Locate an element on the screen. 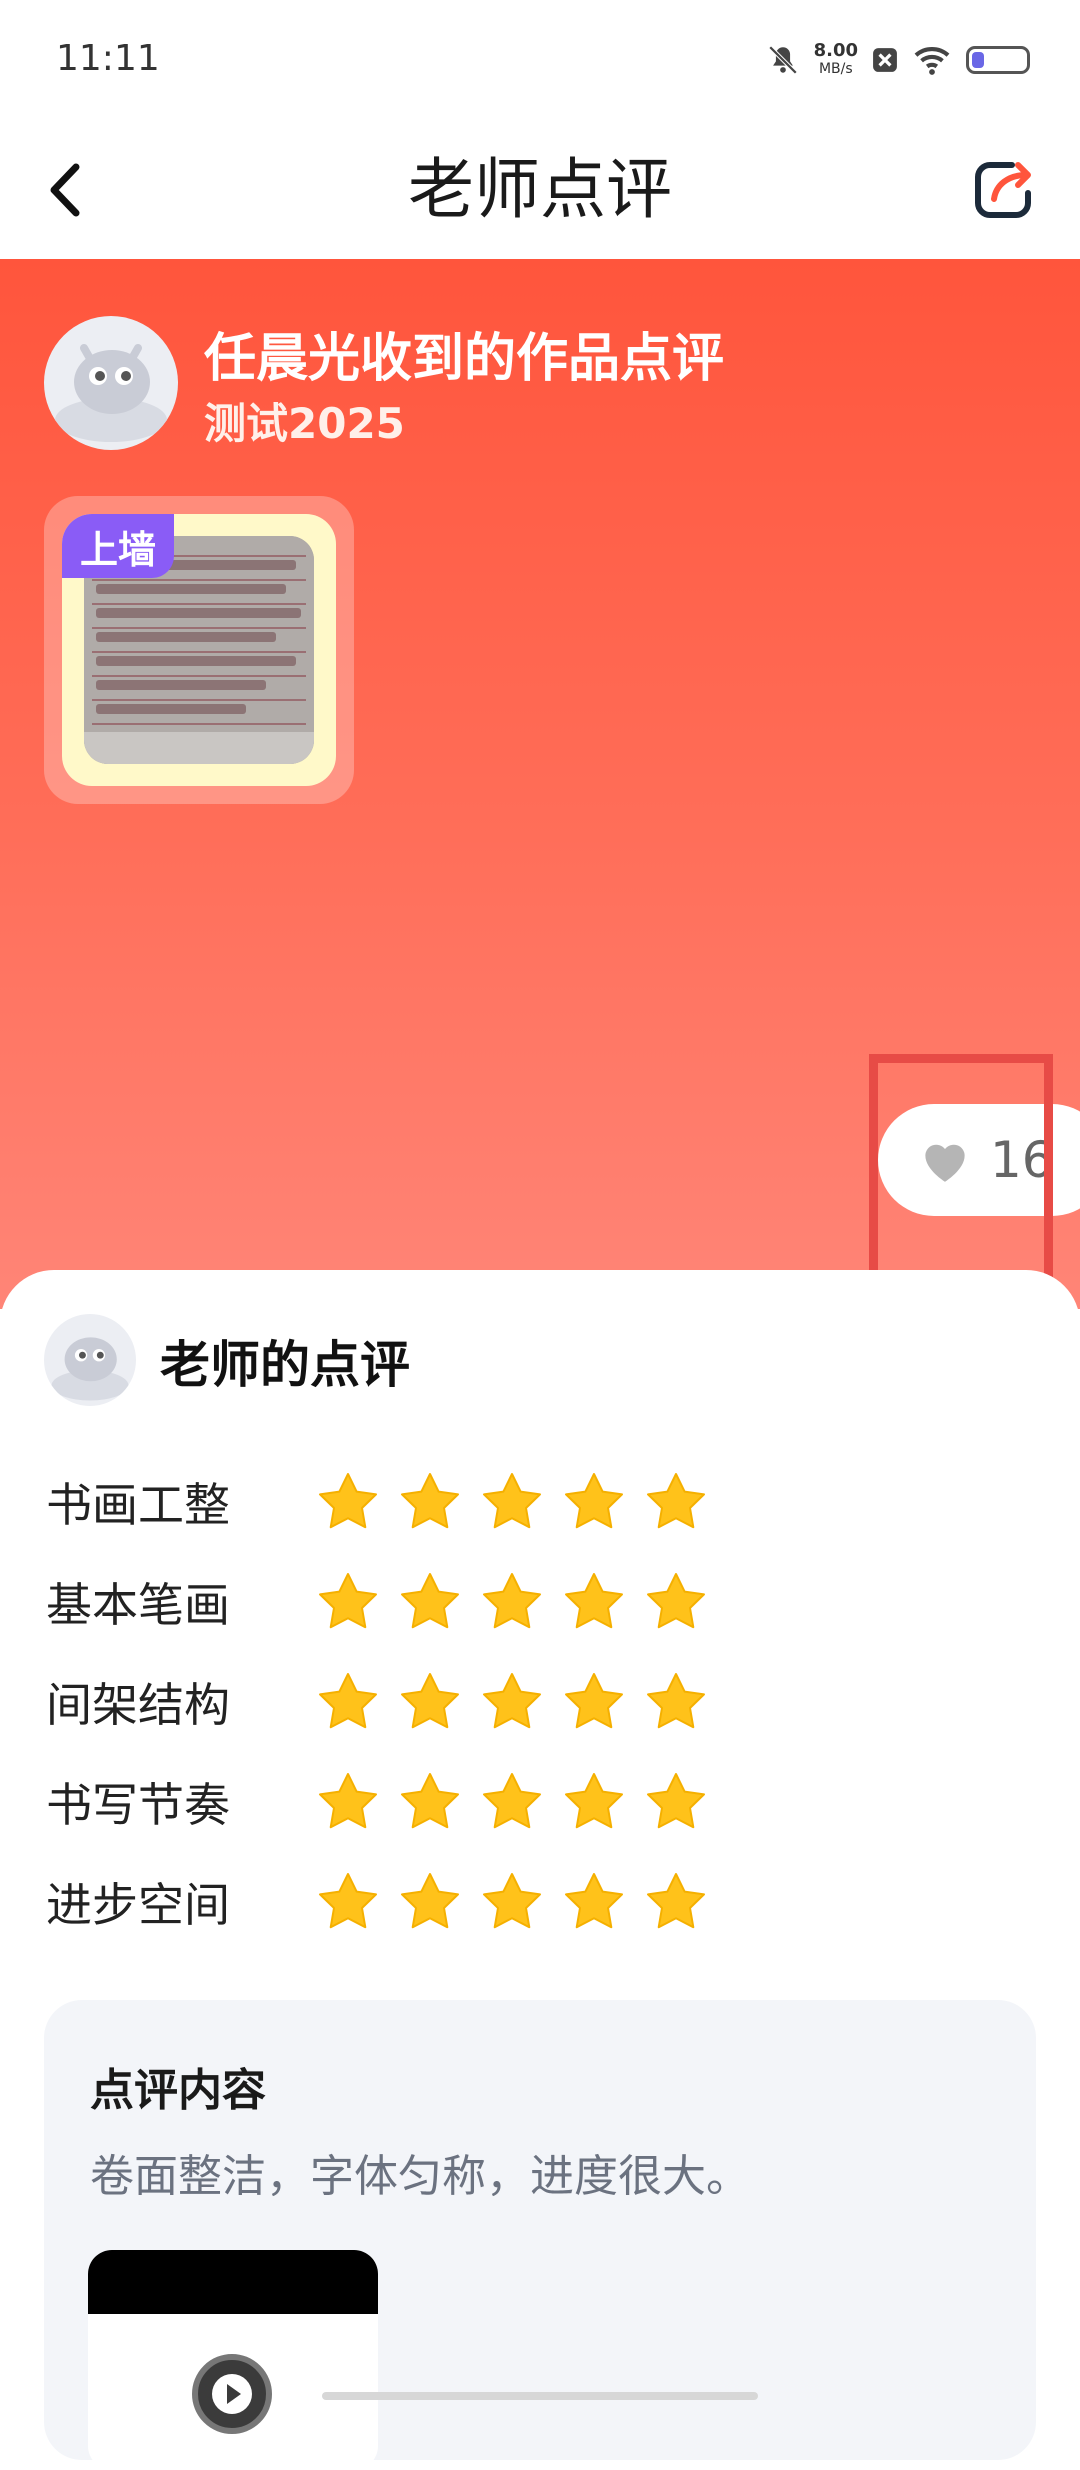 The width and height of the screenshot is (1080, 2470). rating-row: 书画工整 is located at coordinates (377, 1502).